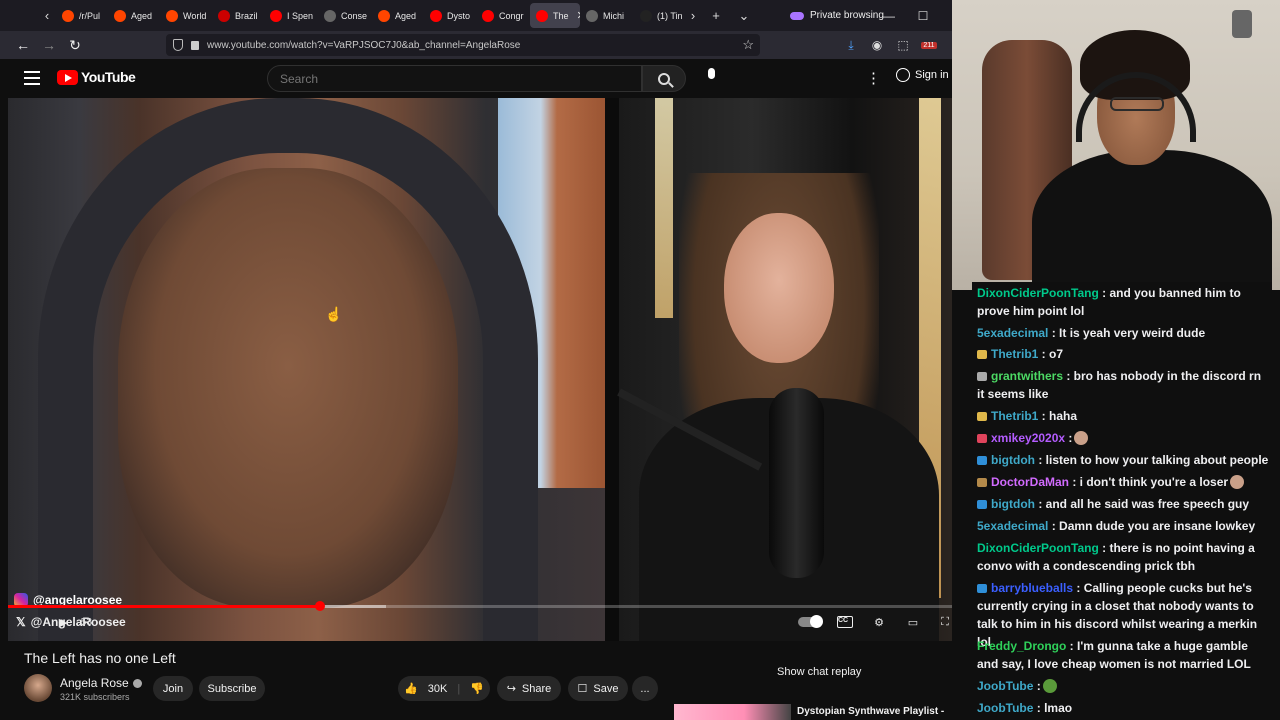  Describe the element at coordinates (406, 15) in the screenshot. I see `tab-label: Aged` at that location.